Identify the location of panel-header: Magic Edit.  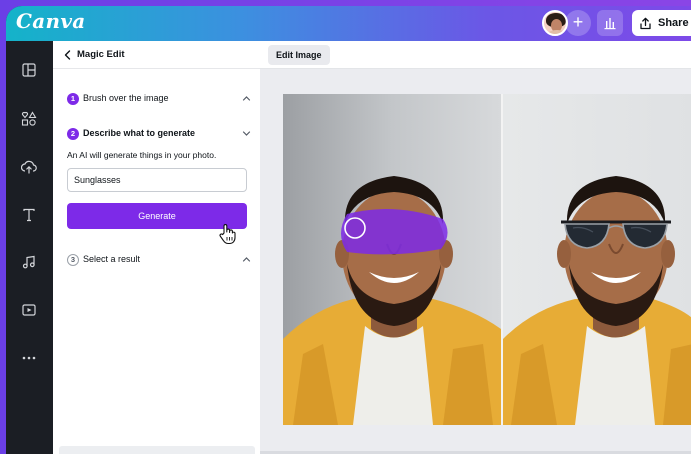
(156, 55).